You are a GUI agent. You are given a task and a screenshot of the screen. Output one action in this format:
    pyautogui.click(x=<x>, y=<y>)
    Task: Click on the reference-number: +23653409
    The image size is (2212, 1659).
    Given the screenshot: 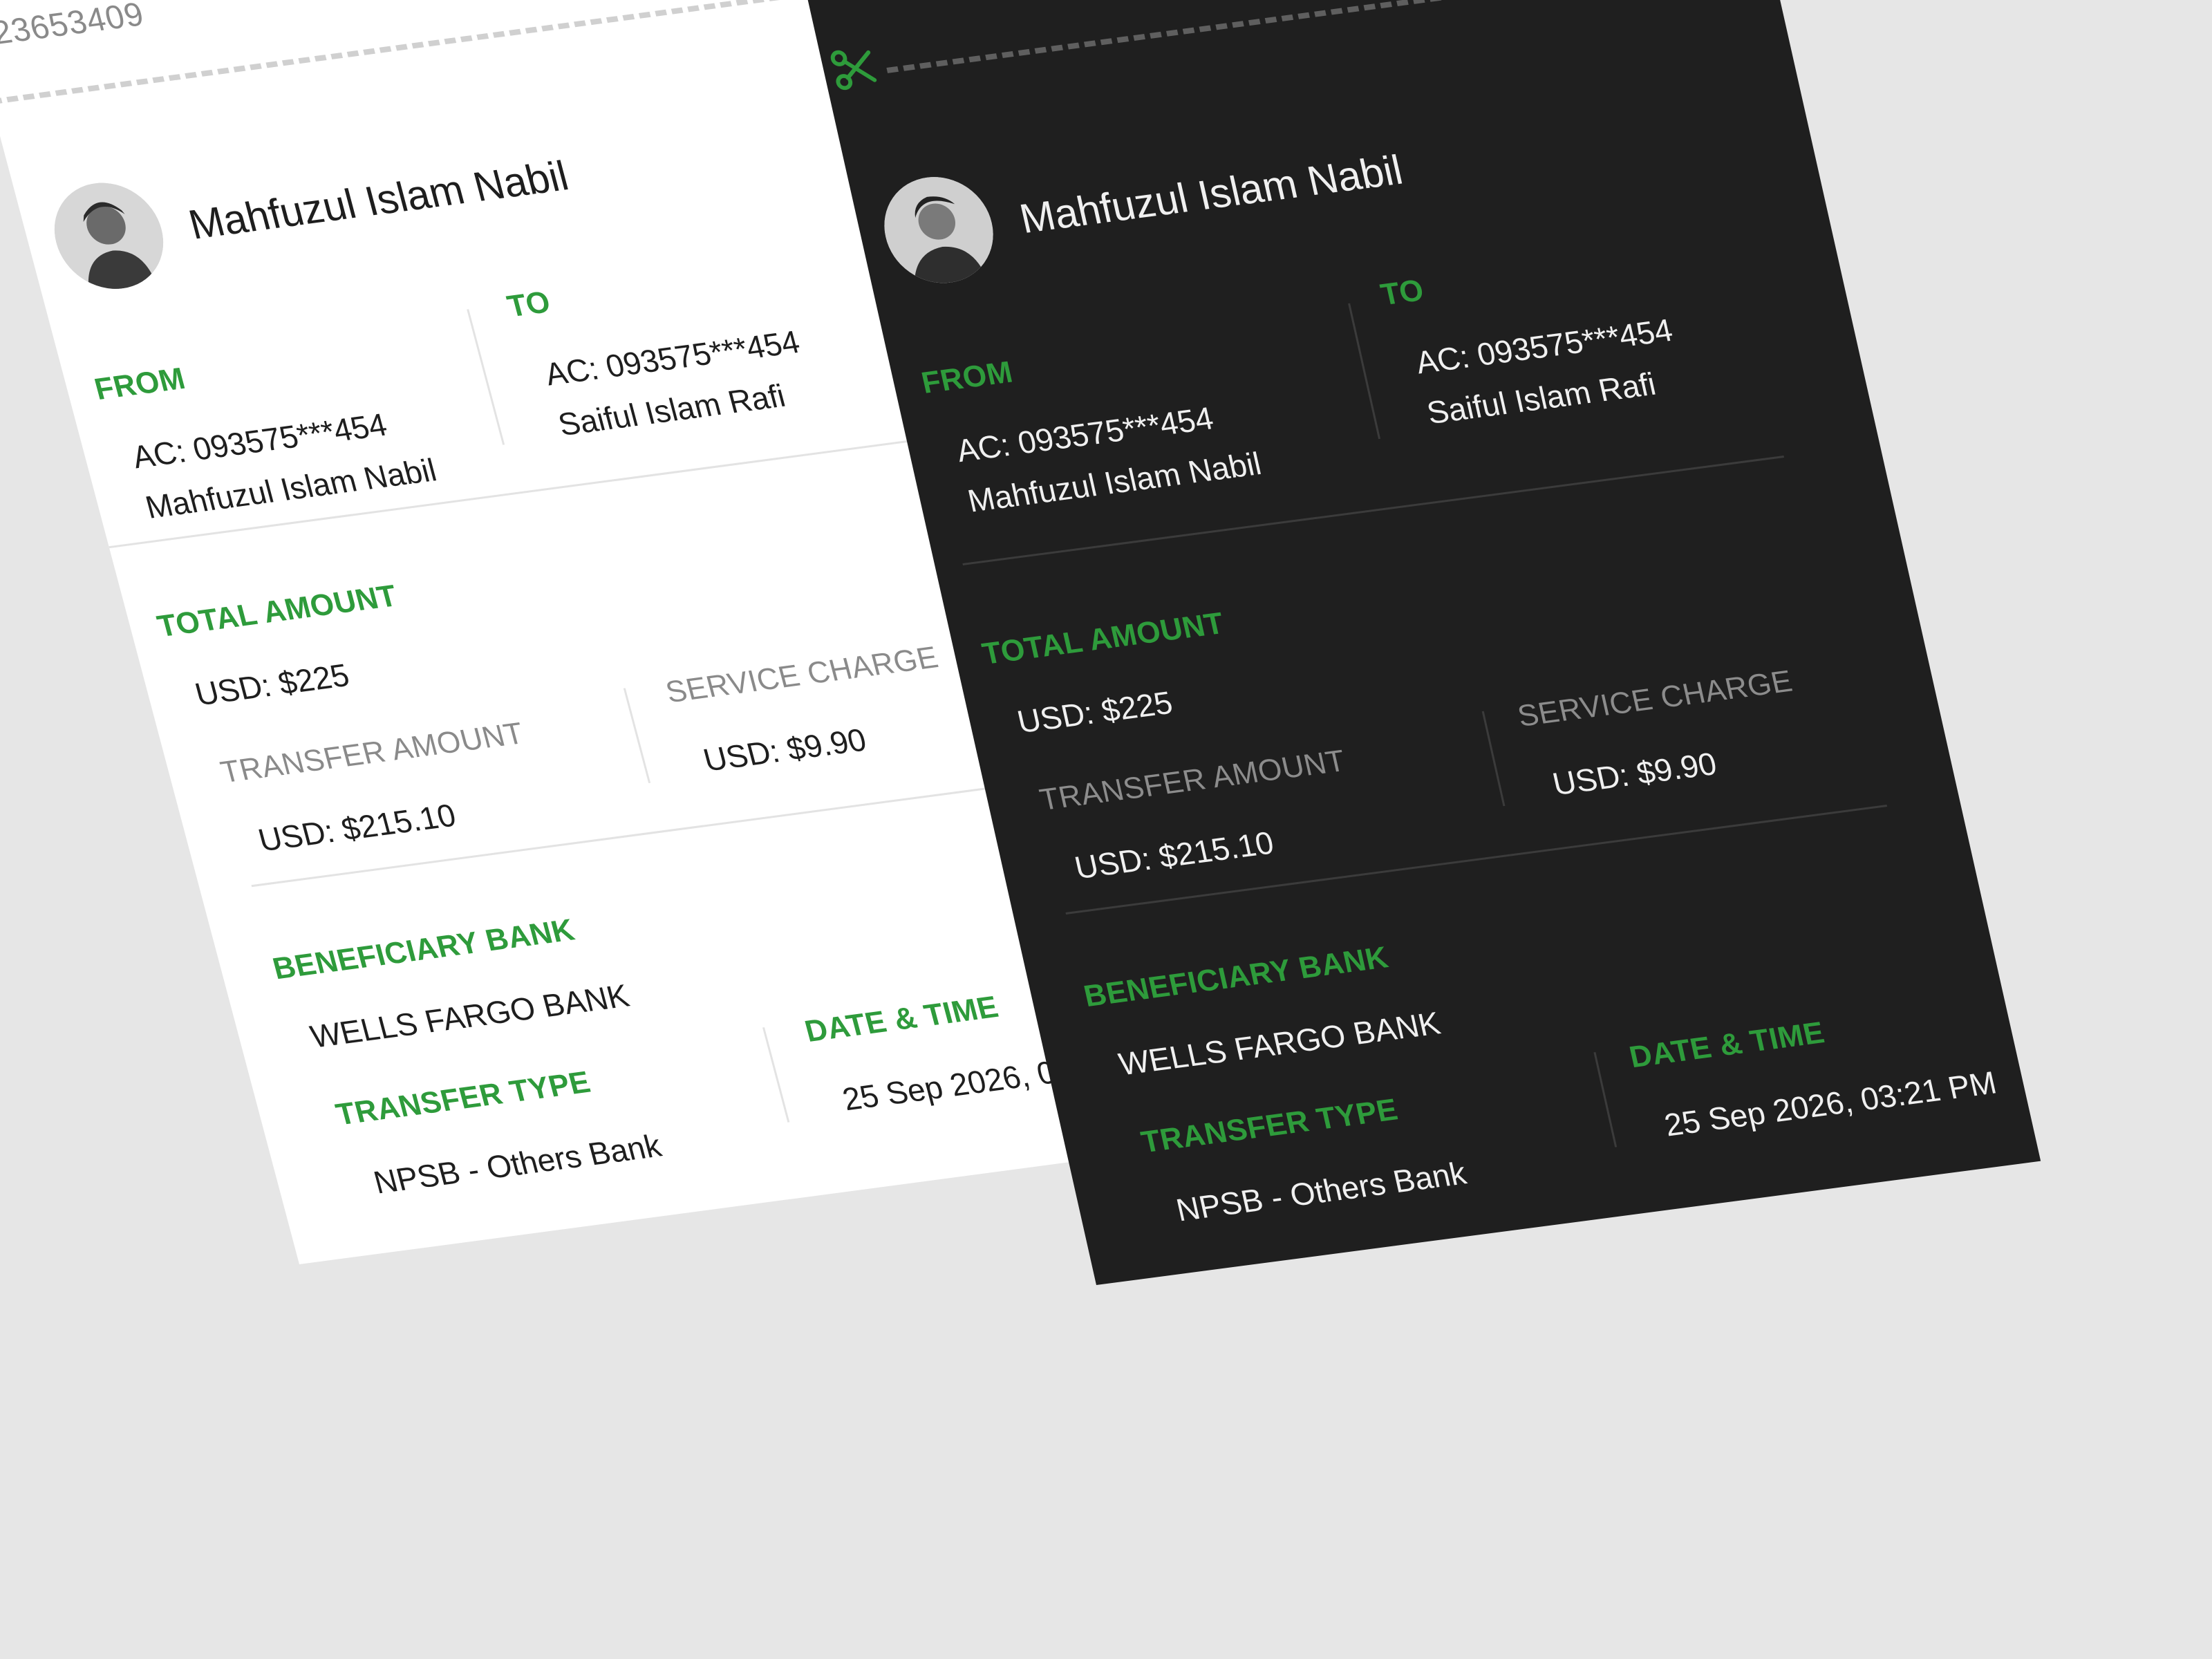 What is the action you would take?
    pyautogui.click(x=74, y=27)
    